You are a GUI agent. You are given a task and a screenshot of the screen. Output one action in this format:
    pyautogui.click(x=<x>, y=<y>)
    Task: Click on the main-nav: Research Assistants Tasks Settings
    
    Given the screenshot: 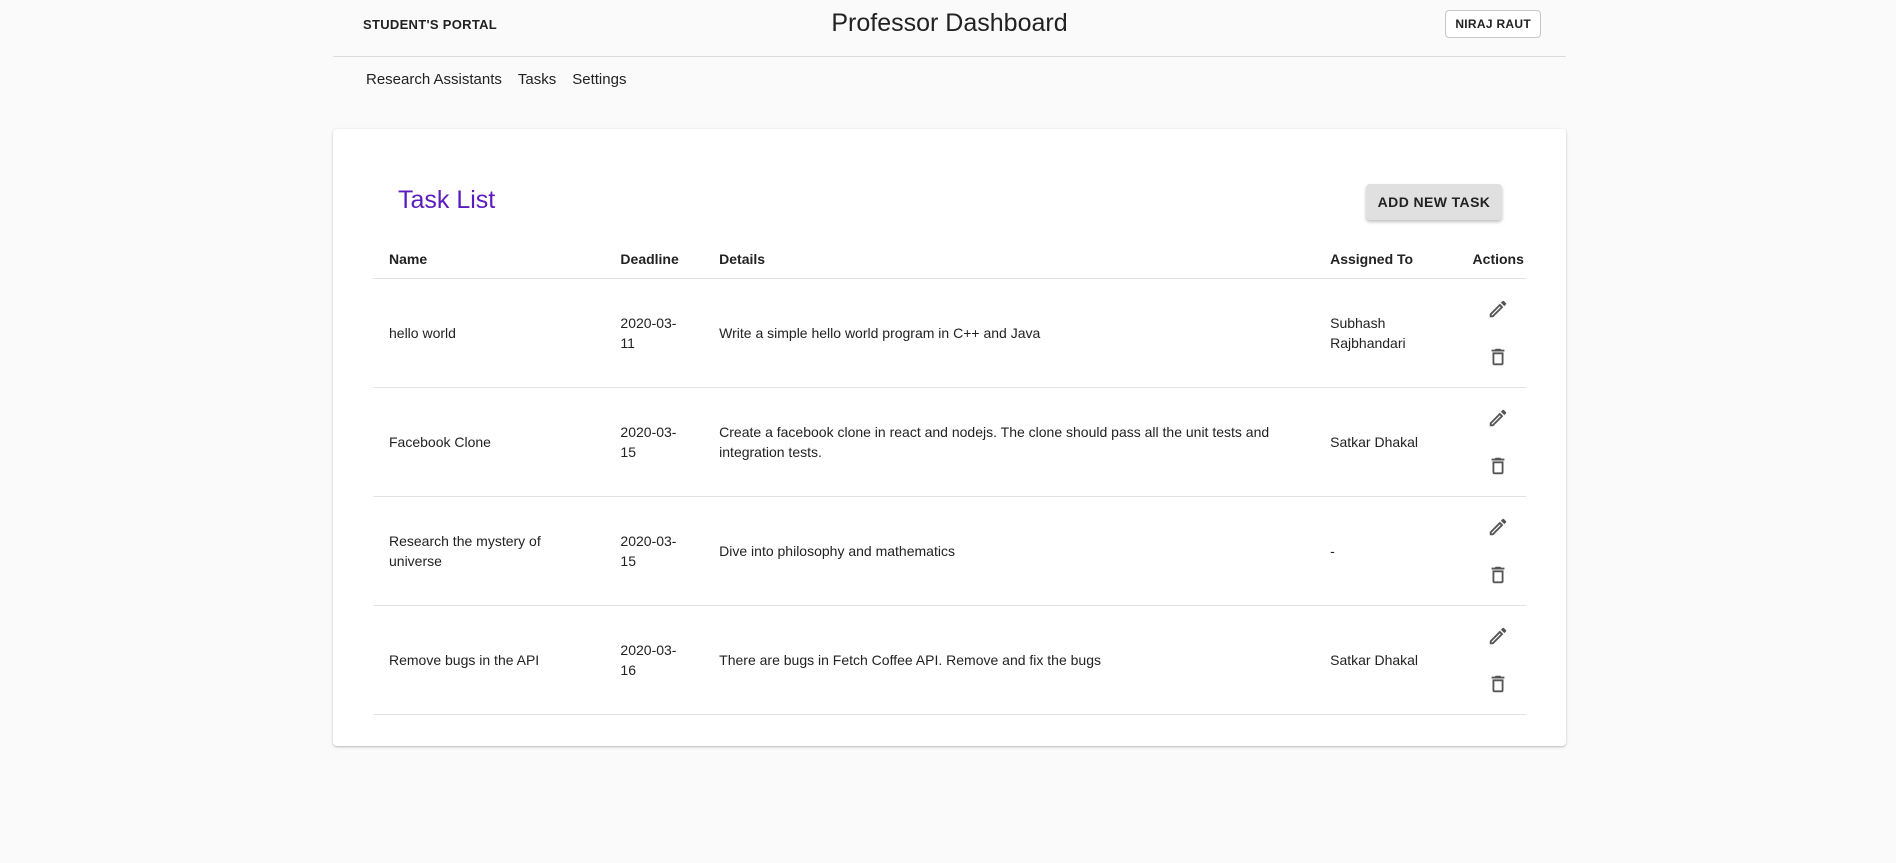 What is the action you would take?
    pyautogui.click(x=504, y=79)
    